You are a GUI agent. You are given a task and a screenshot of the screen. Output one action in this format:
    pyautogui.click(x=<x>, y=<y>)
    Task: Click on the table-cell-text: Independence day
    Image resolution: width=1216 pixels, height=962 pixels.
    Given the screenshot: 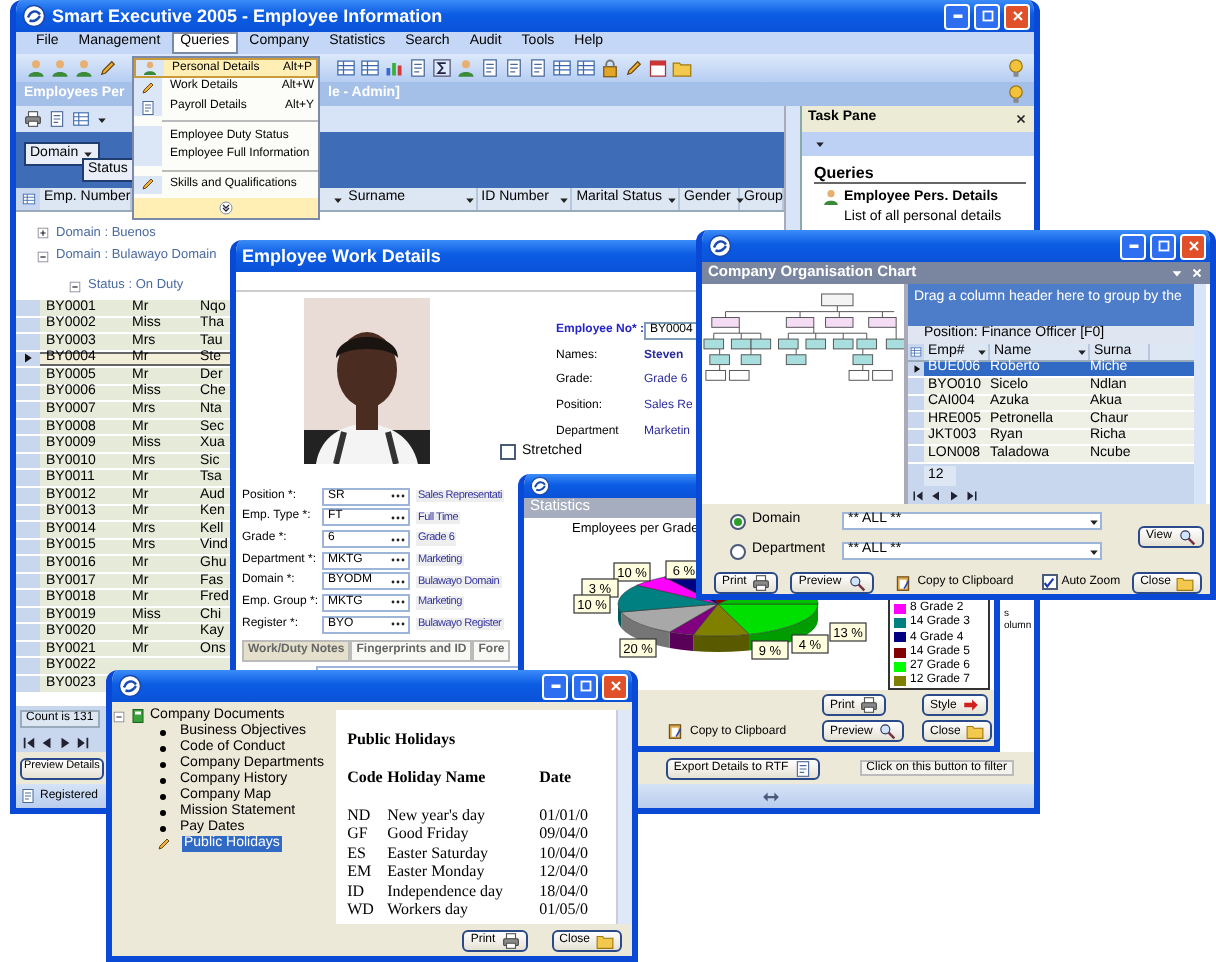 What is the action you would take?
    pyautogui.click(x=446, y=891)
    